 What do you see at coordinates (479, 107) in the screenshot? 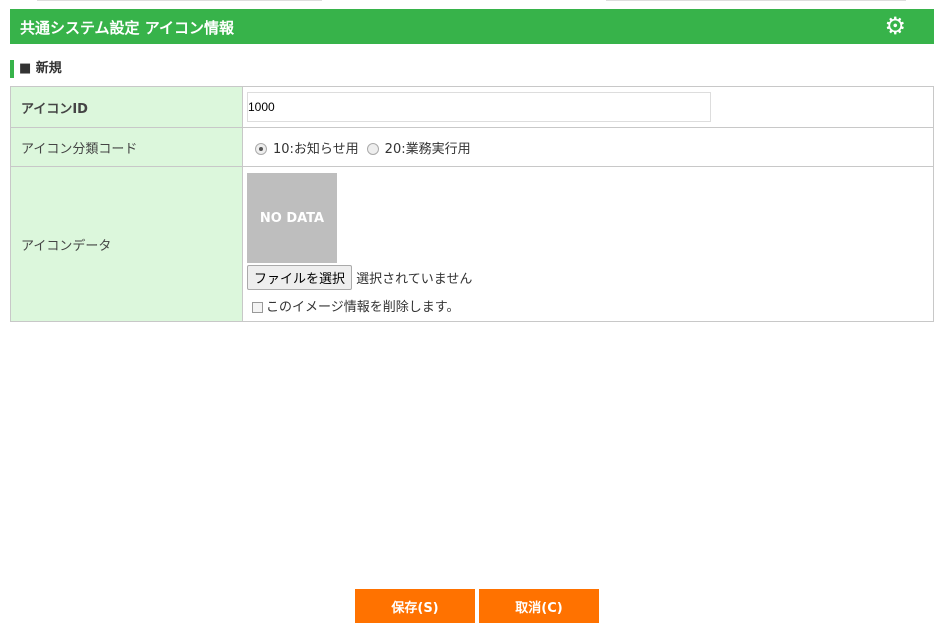
I see `icon-id-input` at bounding box center [479, 107].